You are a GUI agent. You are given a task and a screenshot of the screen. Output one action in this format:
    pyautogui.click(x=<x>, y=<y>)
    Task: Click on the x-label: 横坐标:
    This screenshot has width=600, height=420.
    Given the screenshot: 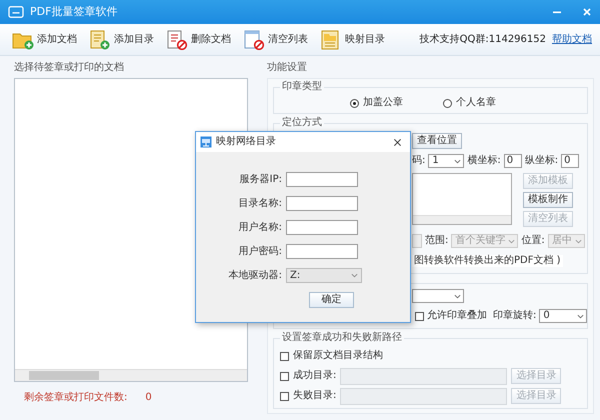 What is the action you would take?
    pyautogui.click(x=484, y=161)
    